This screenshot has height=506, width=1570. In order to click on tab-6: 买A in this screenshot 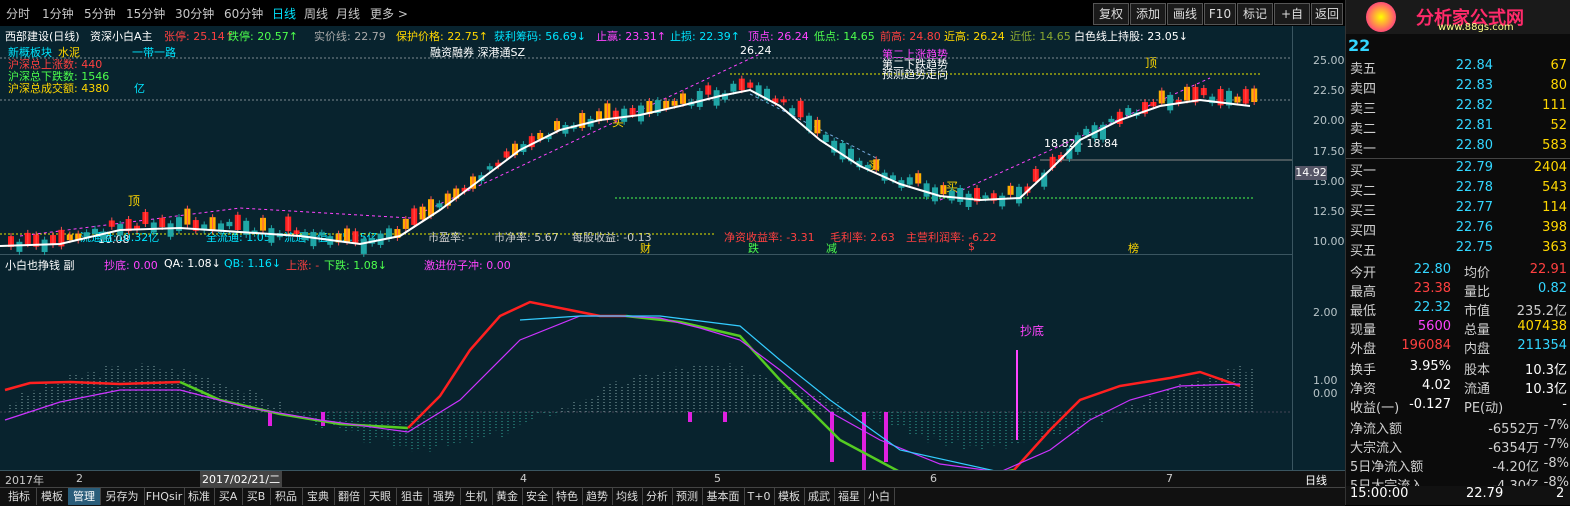, I will do `click(228, 496)`.